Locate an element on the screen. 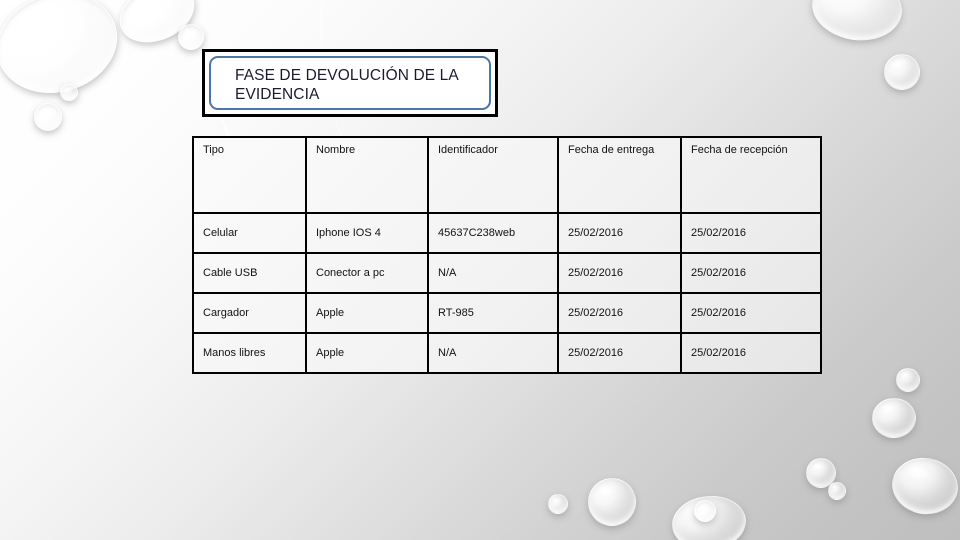 Image resolution: width=960 pixels, height=540 pixels. cell-tipo: Celular is located at coordinates (249, 233).